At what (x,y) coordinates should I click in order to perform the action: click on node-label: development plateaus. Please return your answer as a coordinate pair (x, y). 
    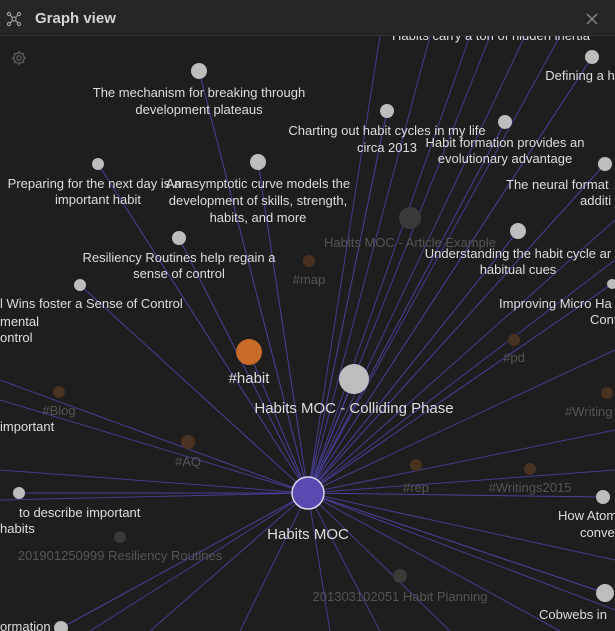
    Looking at the image, I should click on (199, 109).